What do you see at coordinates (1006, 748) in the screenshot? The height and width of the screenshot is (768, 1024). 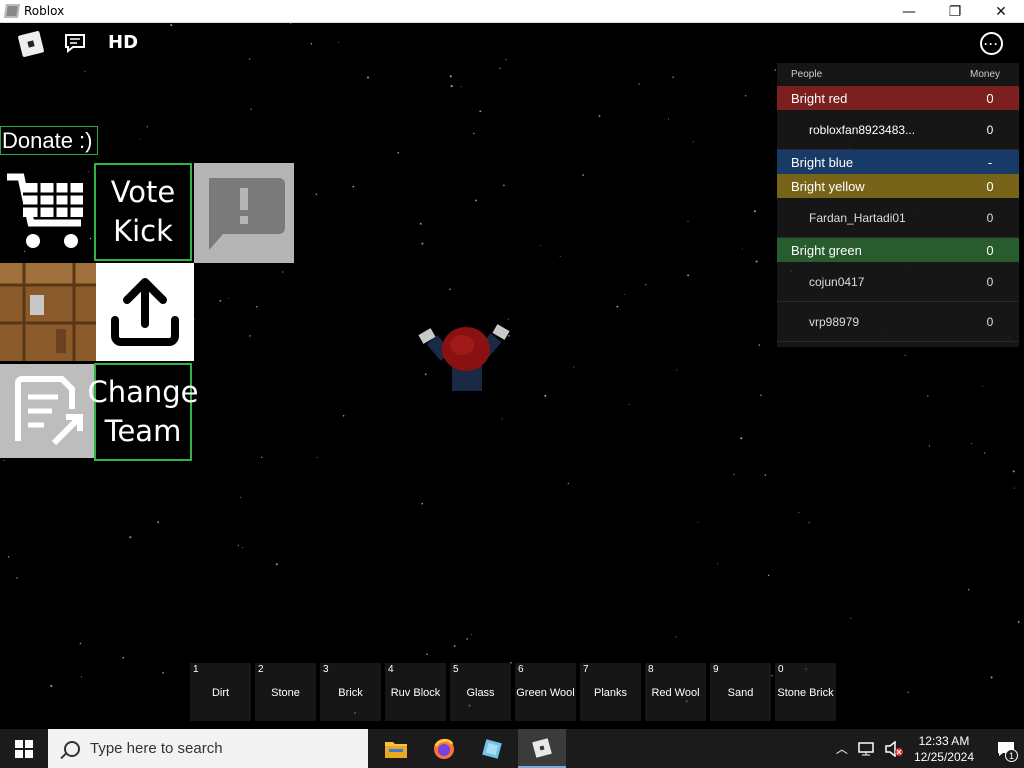 I see `action-center-button: 1` at bounding box center [1006, 748].